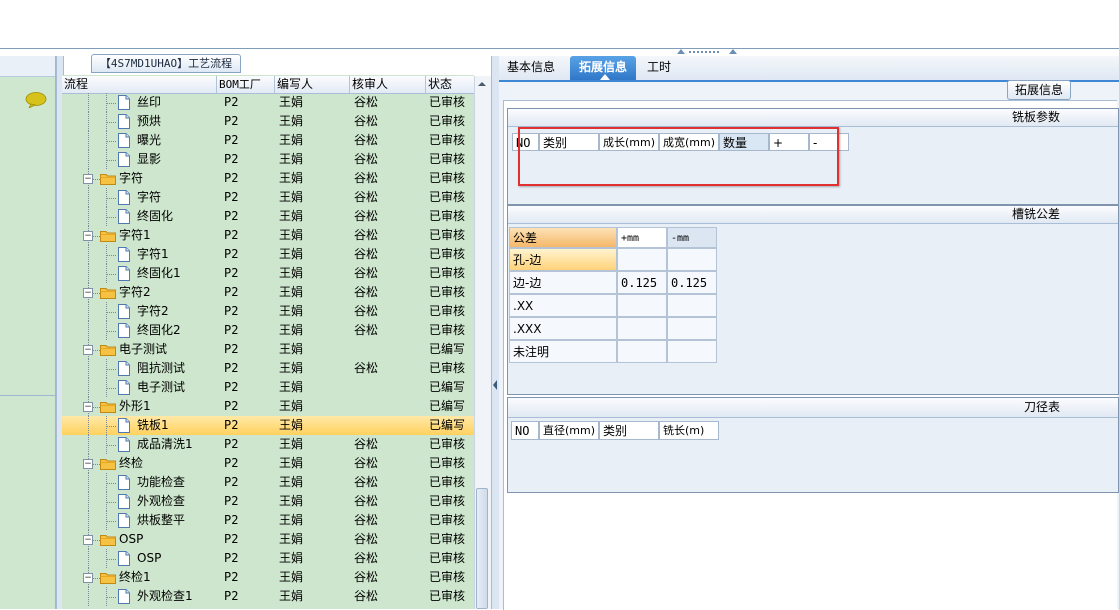  What do you see at coordinates (268, 349) in the screenshot?
I see `tree-row: − 电子测试 P2 王娟 已编写` at bounding box center [268, 349].